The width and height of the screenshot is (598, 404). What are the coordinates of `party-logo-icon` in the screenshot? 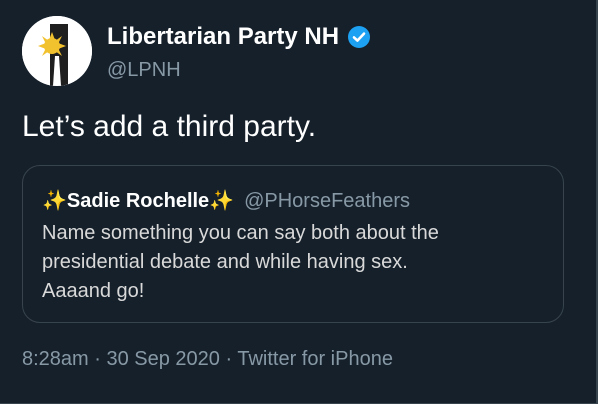 It's located at (57, 51).